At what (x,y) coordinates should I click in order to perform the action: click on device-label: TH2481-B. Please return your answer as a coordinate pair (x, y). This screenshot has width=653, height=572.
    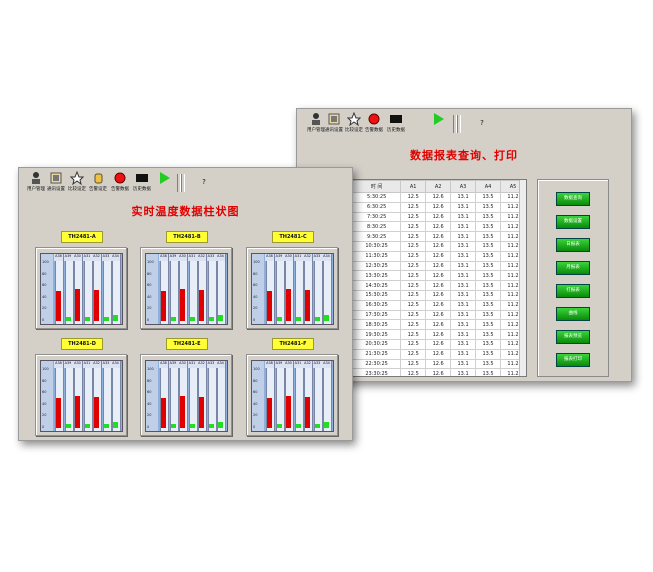
    Looking at the image, I should click on (187, 237).